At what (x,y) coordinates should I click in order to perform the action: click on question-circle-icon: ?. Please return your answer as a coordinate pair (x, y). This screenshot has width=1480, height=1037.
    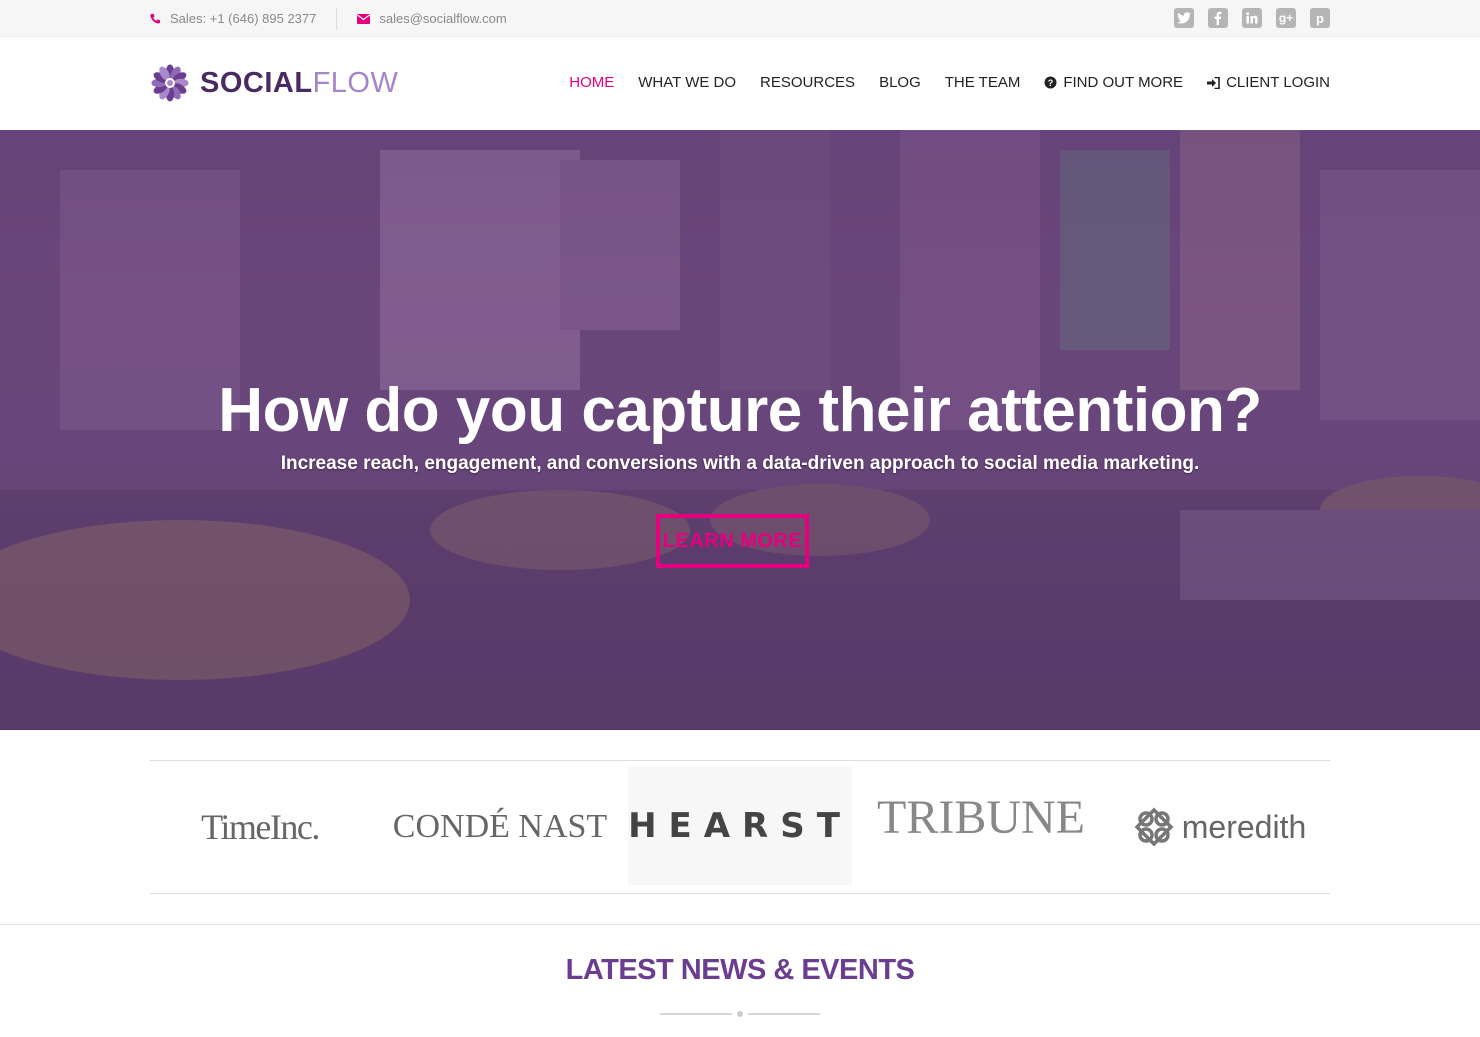
    Looking at the image, I should click on (1050, 82).